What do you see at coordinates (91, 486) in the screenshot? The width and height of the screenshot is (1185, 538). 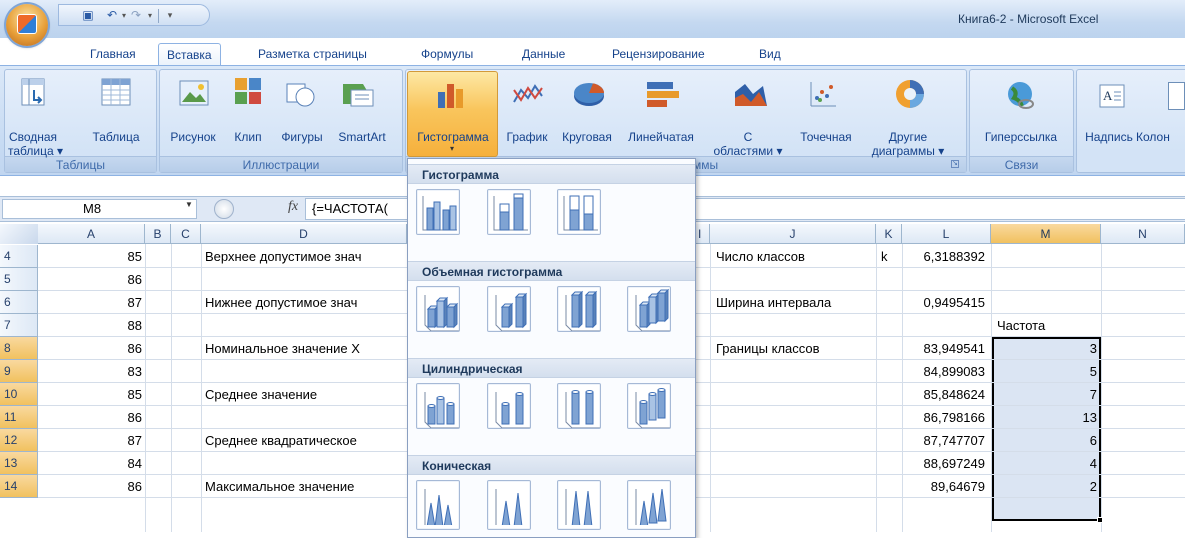 I see `cell-a14: 86` at bounding box center [91, 486].